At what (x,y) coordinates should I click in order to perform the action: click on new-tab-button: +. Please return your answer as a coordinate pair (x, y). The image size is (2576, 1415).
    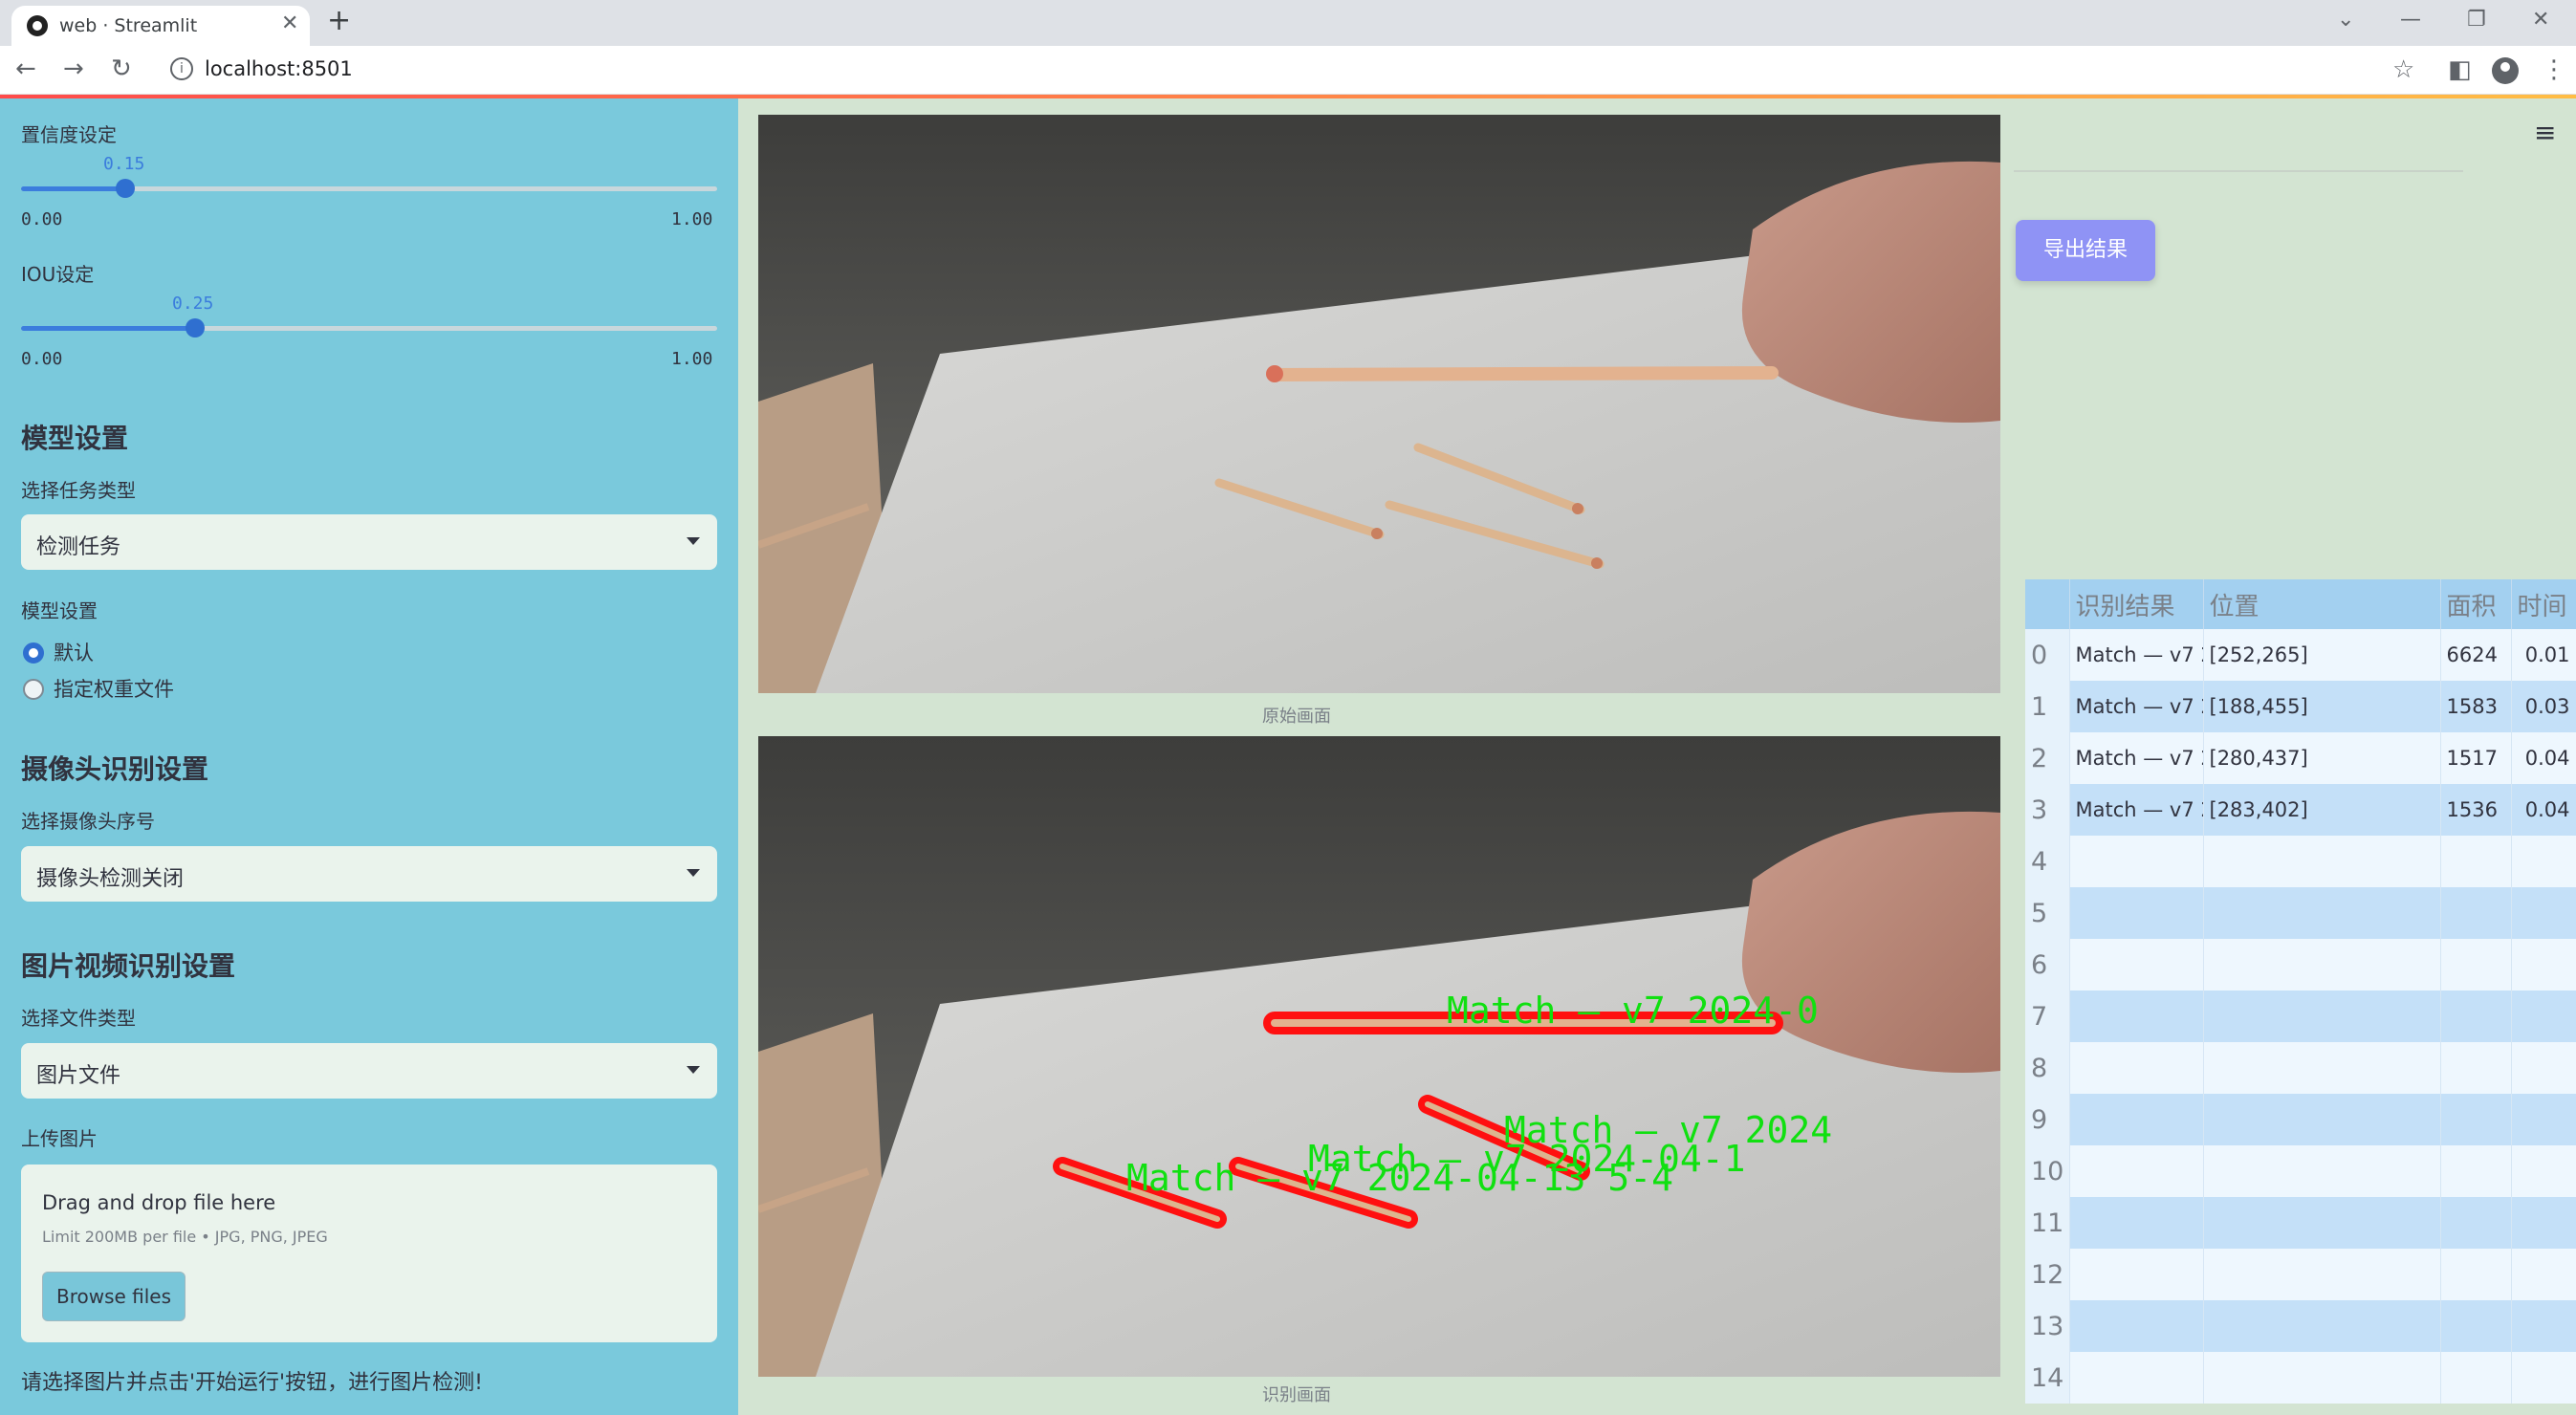
    Looking at the image, I should click on (339, 21).